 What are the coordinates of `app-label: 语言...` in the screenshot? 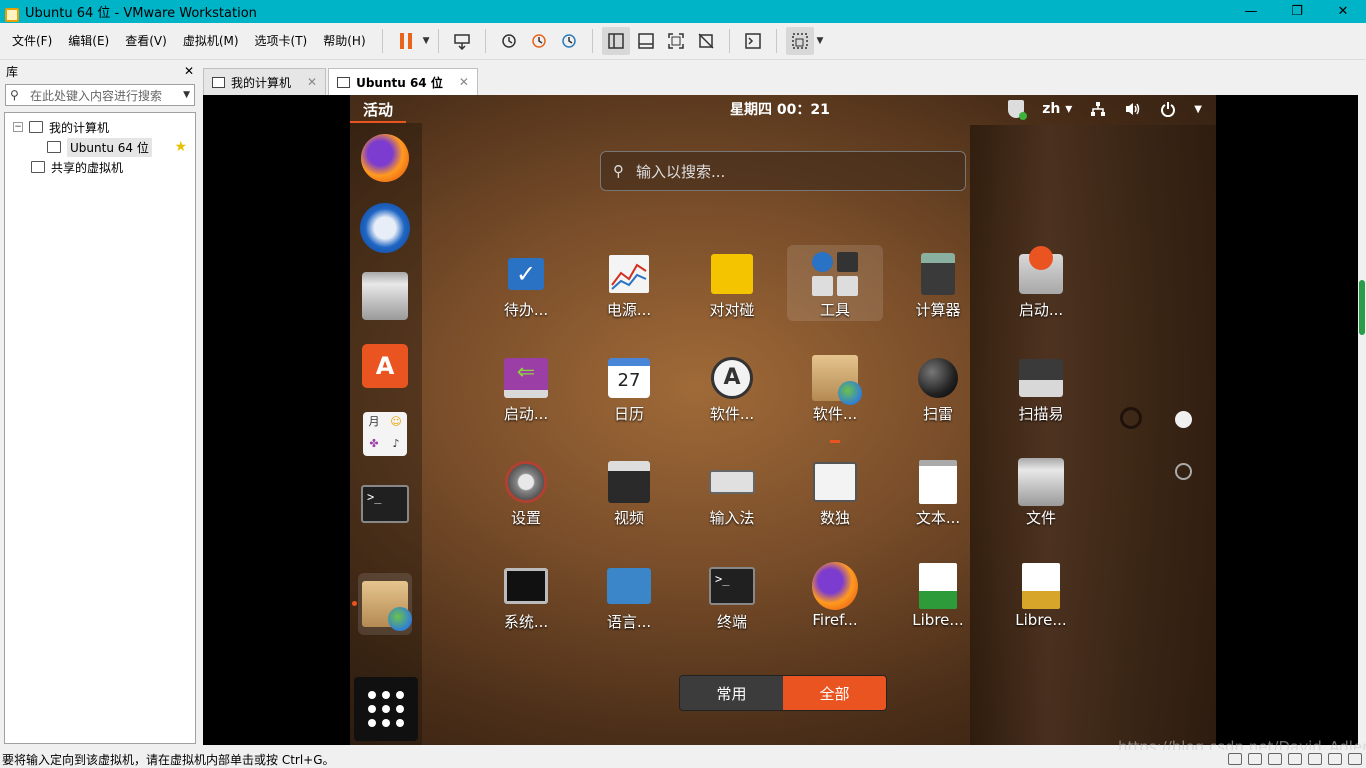 It's located at (629, 622).